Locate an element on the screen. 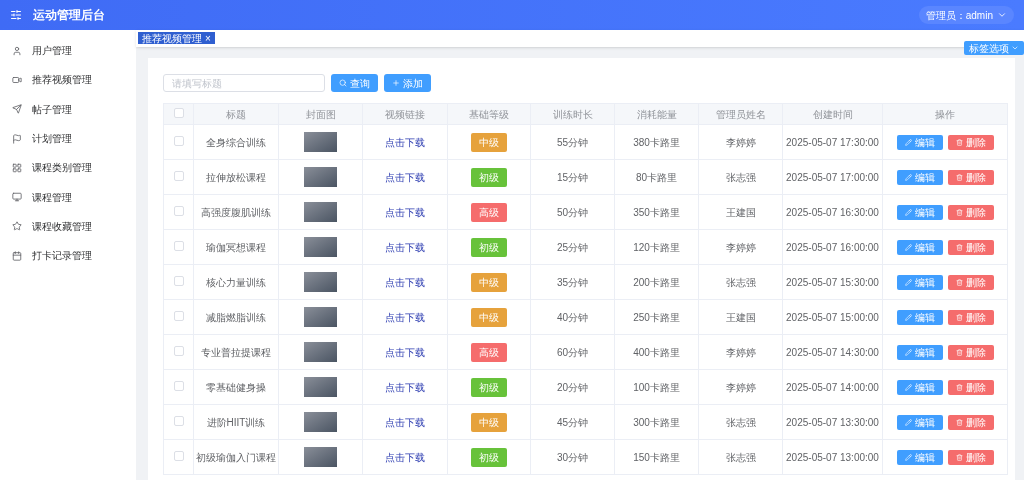 This screenshot has height=480, width=1024. column-header: 标题 is located at coordinates (236, 114).